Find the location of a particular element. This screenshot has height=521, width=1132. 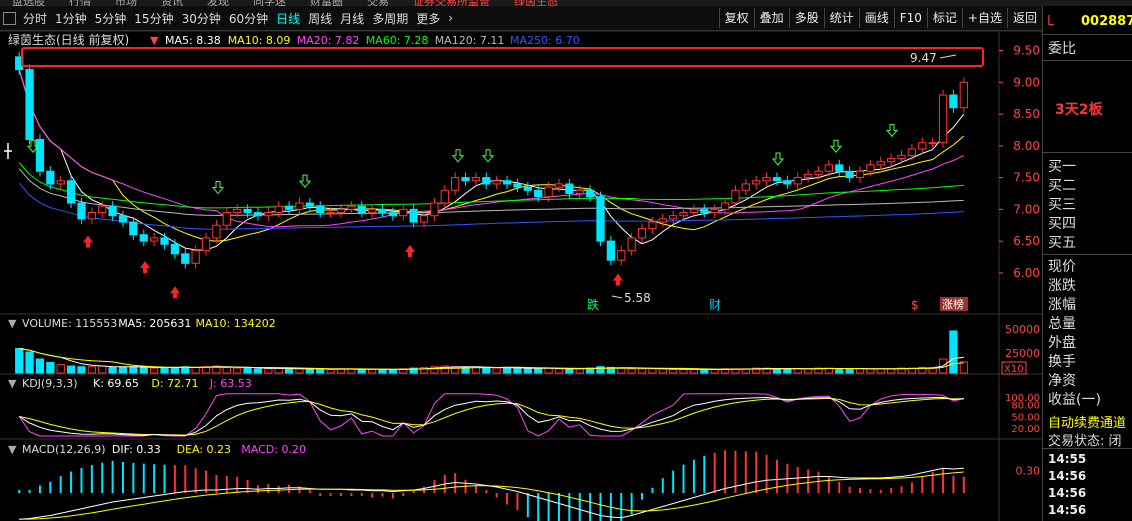

period-tab: 日线 is located at coordinates (288, 18).